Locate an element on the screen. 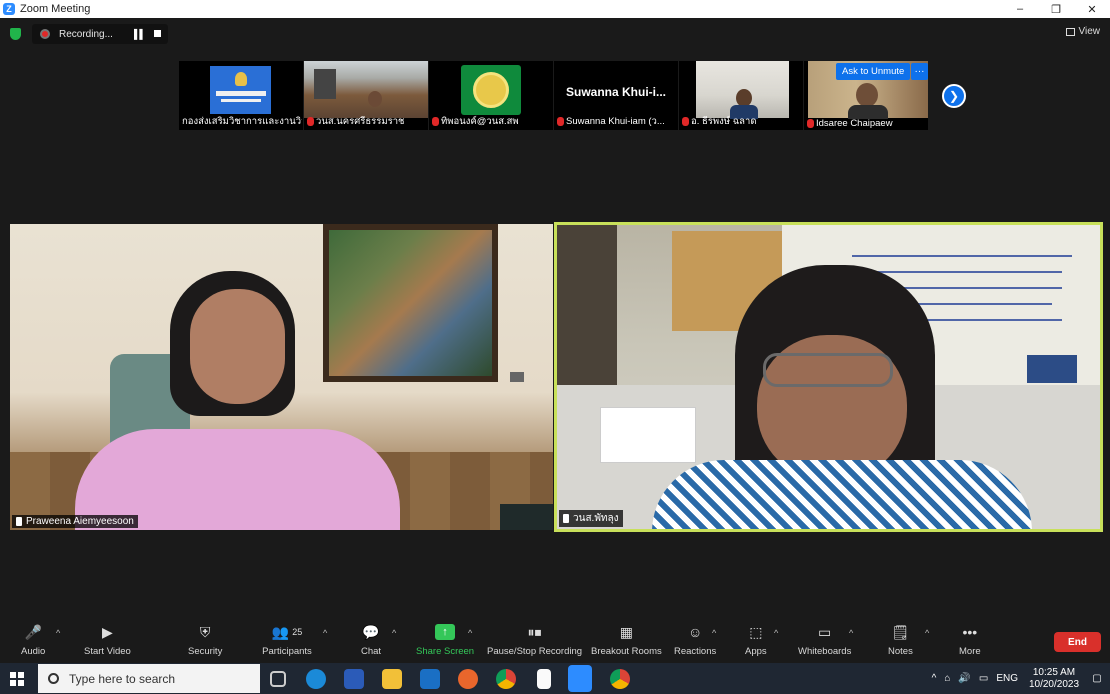  pause-stop-icon: ⏸⏹ is located at coordinates (534, 631).